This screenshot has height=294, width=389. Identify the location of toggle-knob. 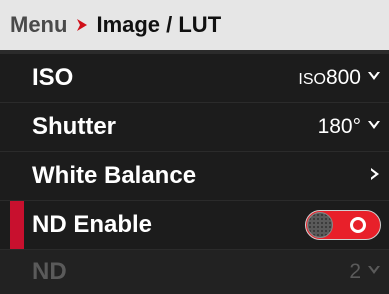
(320, 225).